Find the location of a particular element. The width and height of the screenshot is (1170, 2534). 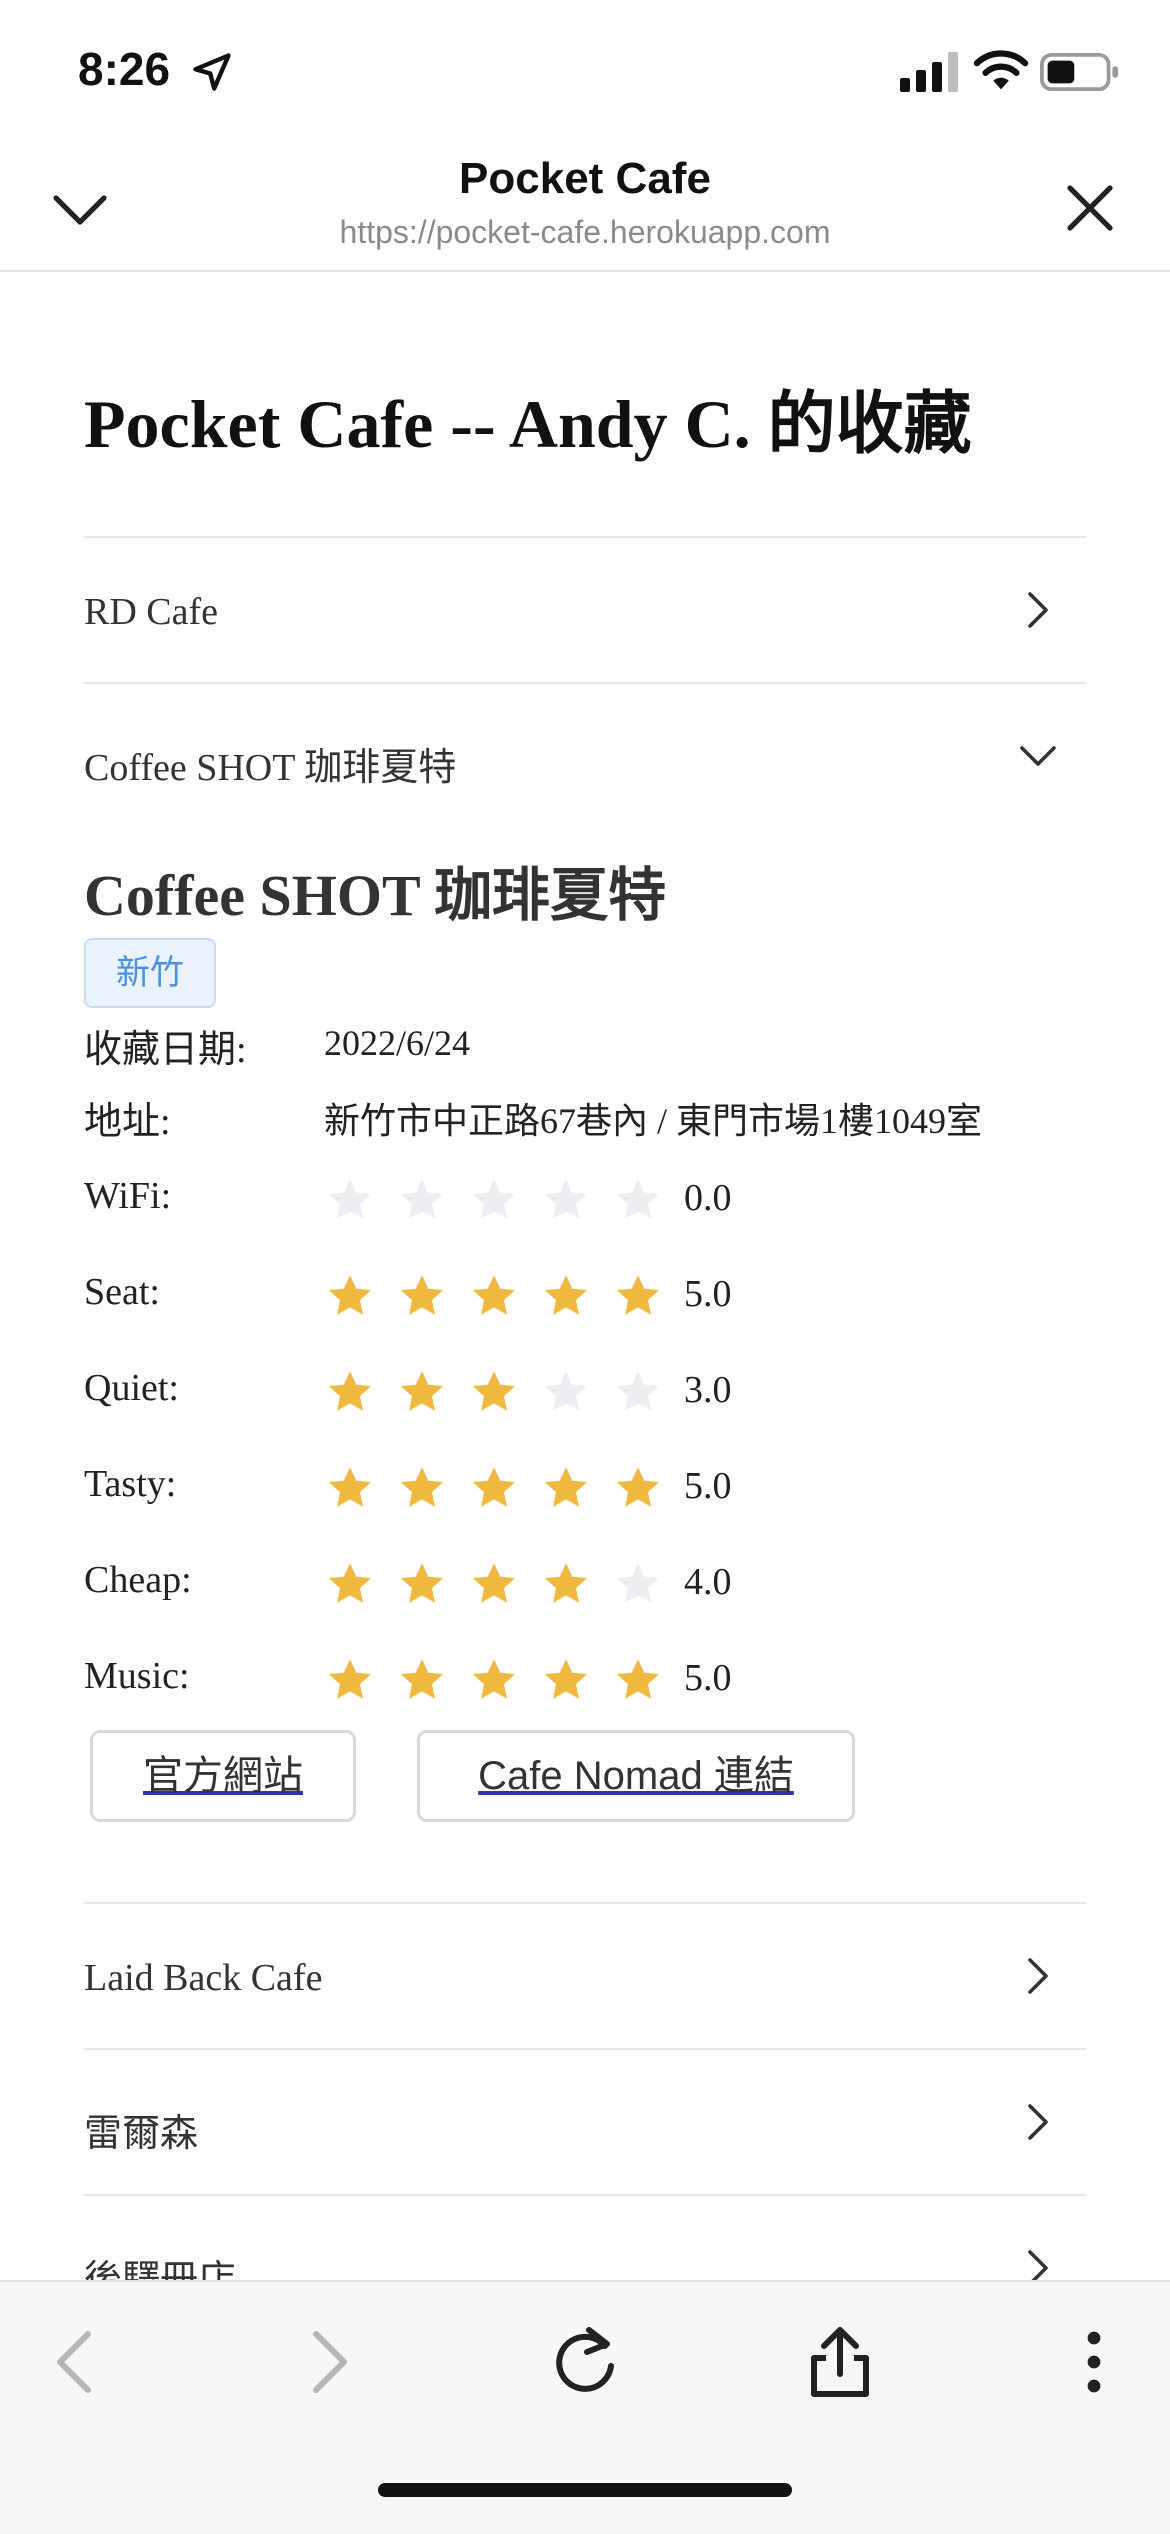

chevron-down-icon is located at coordinates (1038, 756).